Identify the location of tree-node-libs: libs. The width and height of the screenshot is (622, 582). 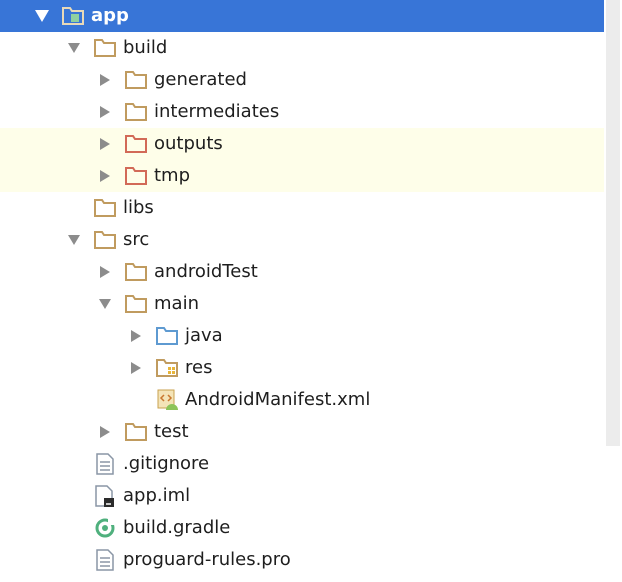
(302, 208).